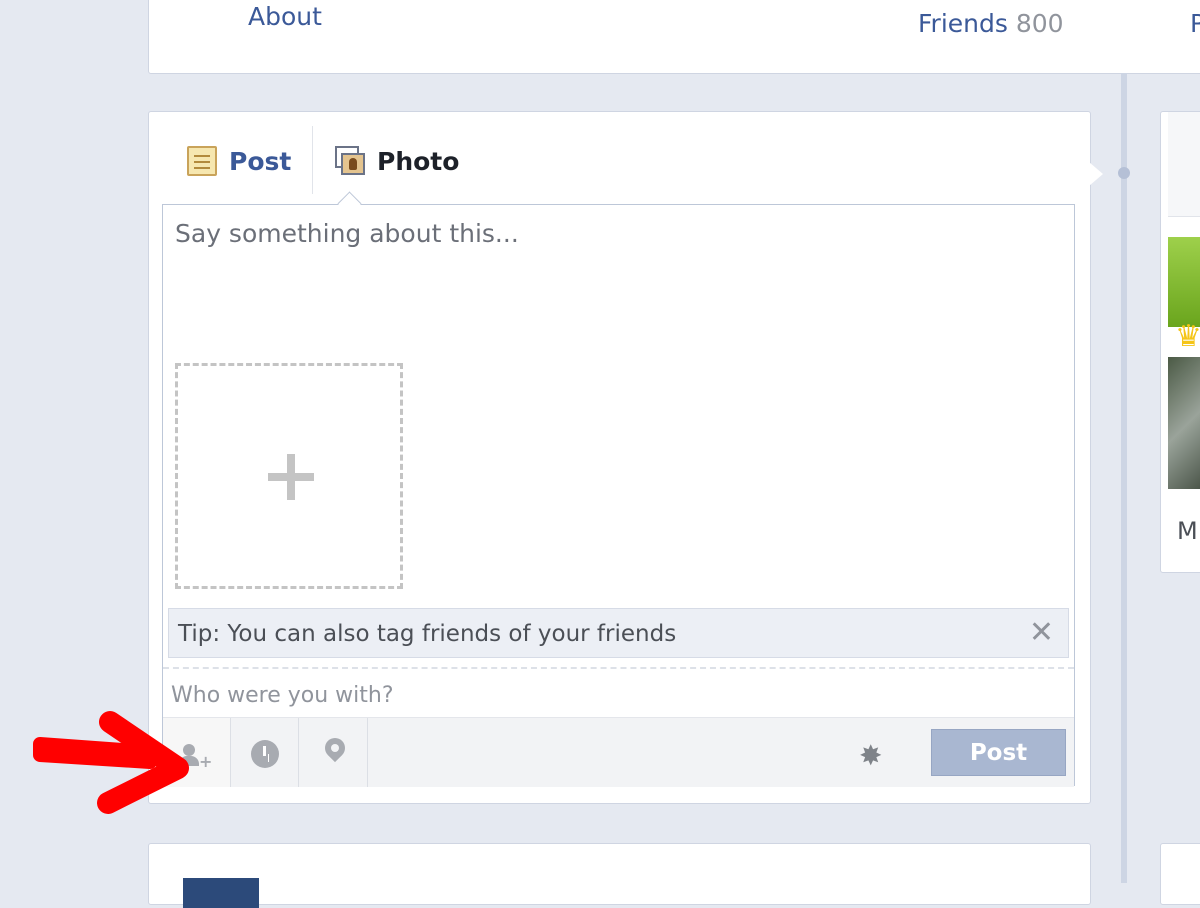 The height and width of the screenshot is (908, 1200). Describe the element at coordinates (260, 161) in the screenshot. I see `tab-post-label: Post` at that location.